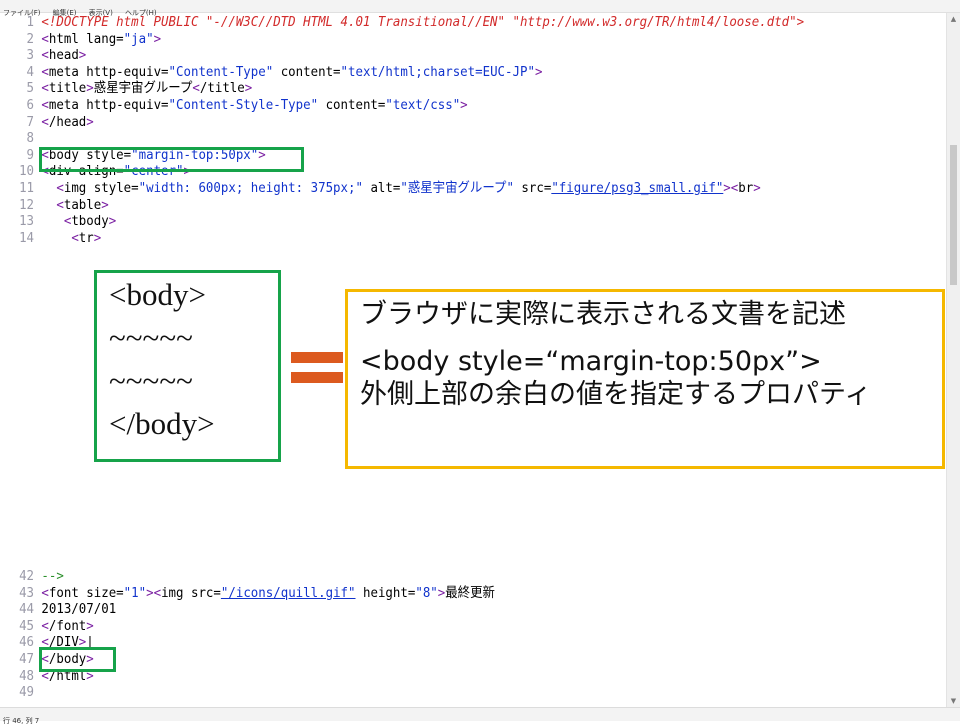  Describe the element at coordinates (27, 692) in the screenshot. I see `line-number: 49` at that location.